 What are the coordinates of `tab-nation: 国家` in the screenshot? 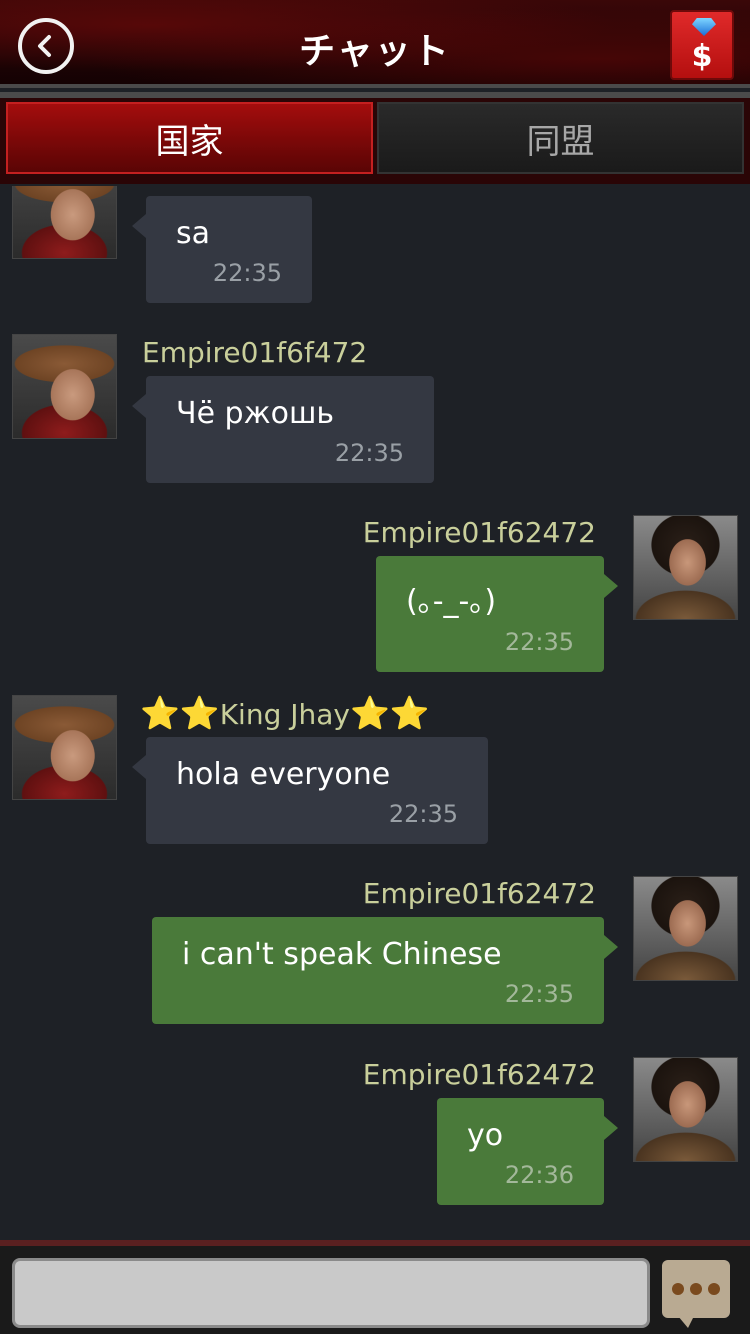 It's located at (189, 138).